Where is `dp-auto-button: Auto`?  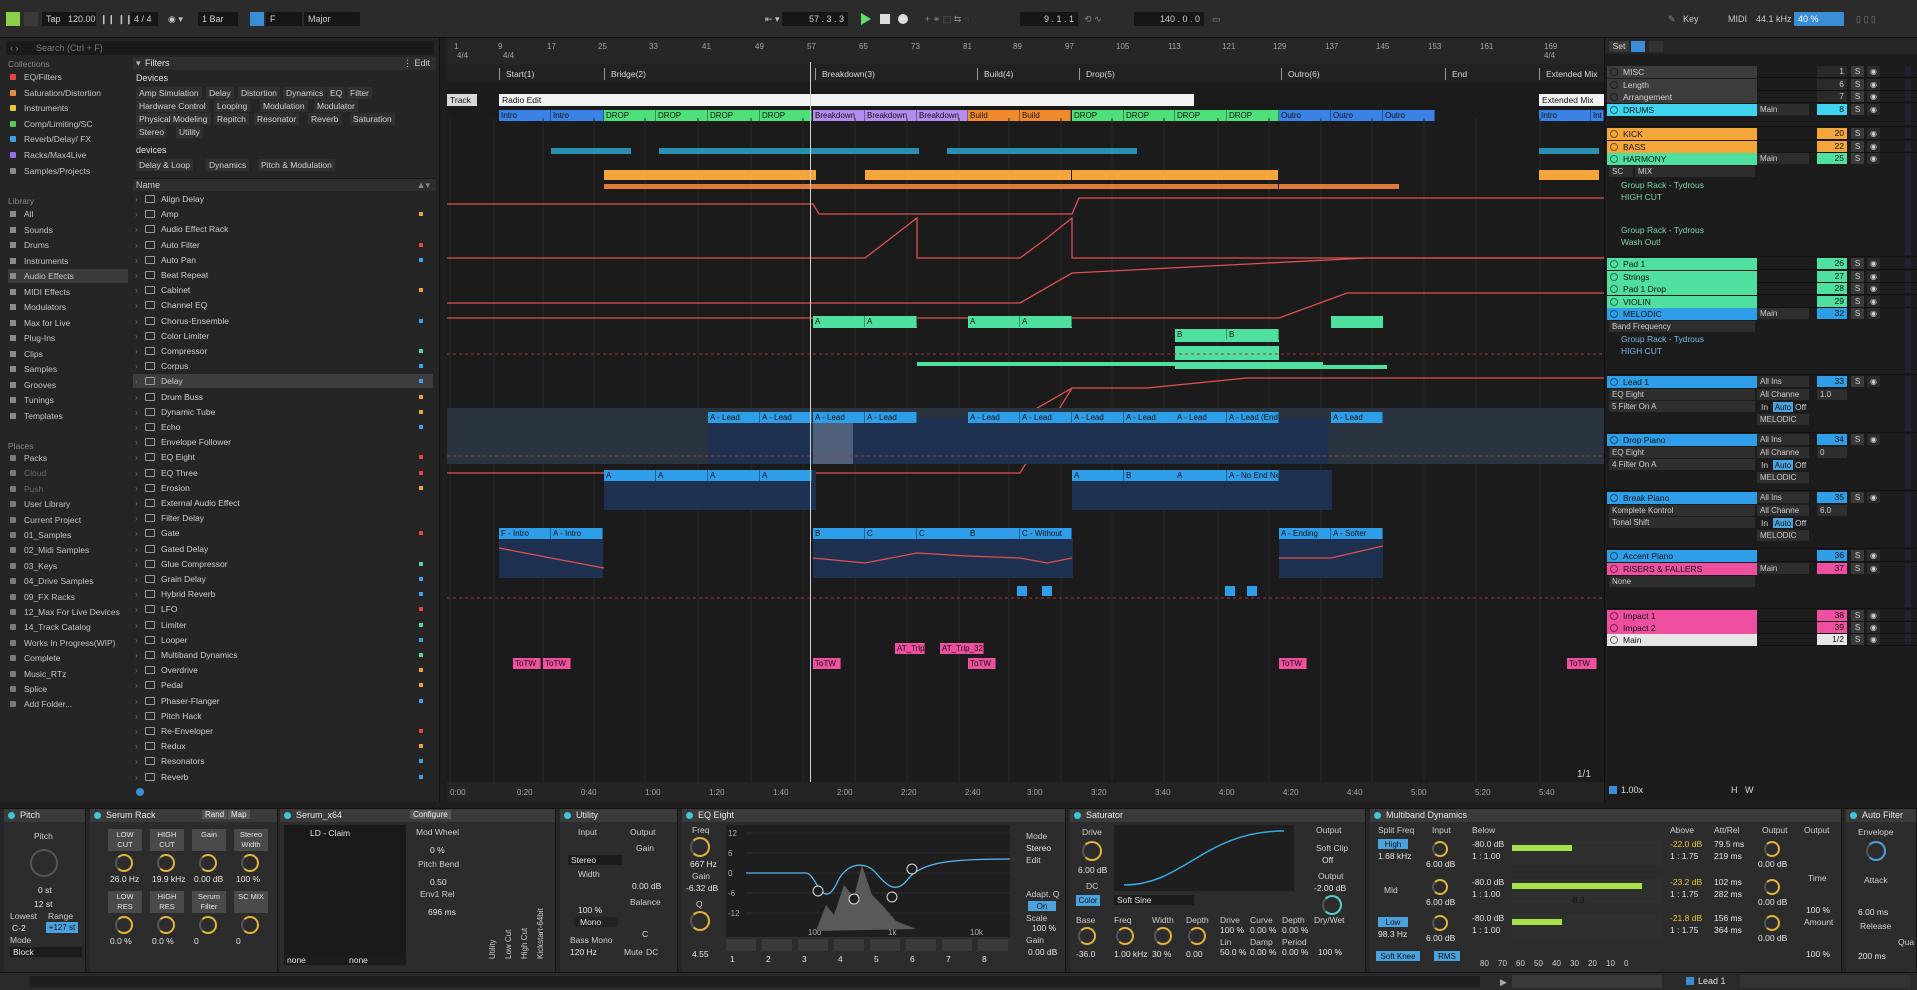
dp-auto-button: Auto is located at coordinates (1783, 465).